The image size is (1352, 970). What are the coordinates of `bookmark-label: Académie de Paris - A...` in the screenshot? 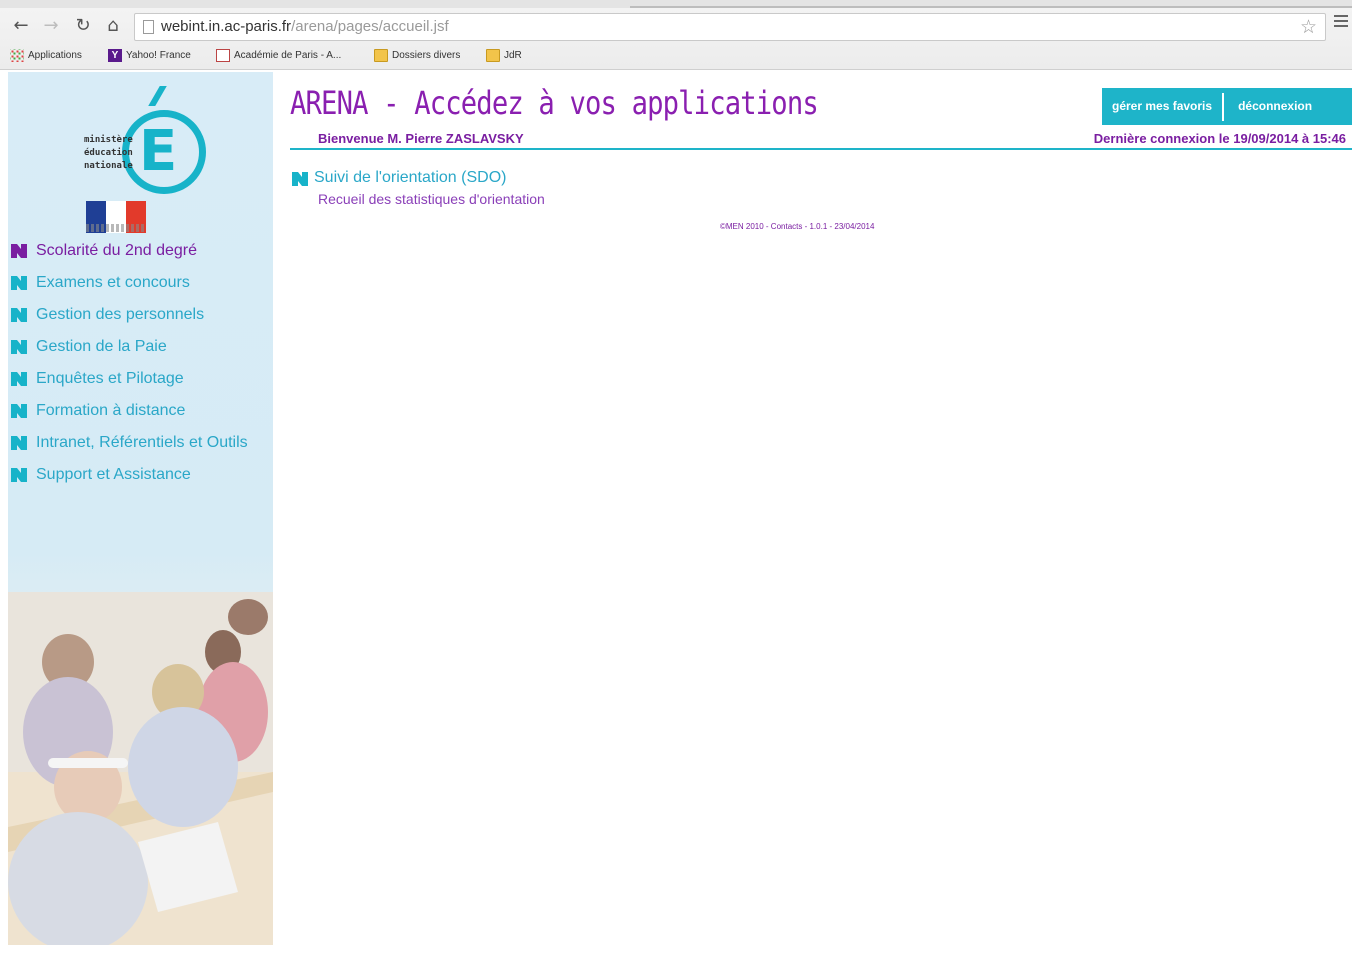 It's located at (288, 55).